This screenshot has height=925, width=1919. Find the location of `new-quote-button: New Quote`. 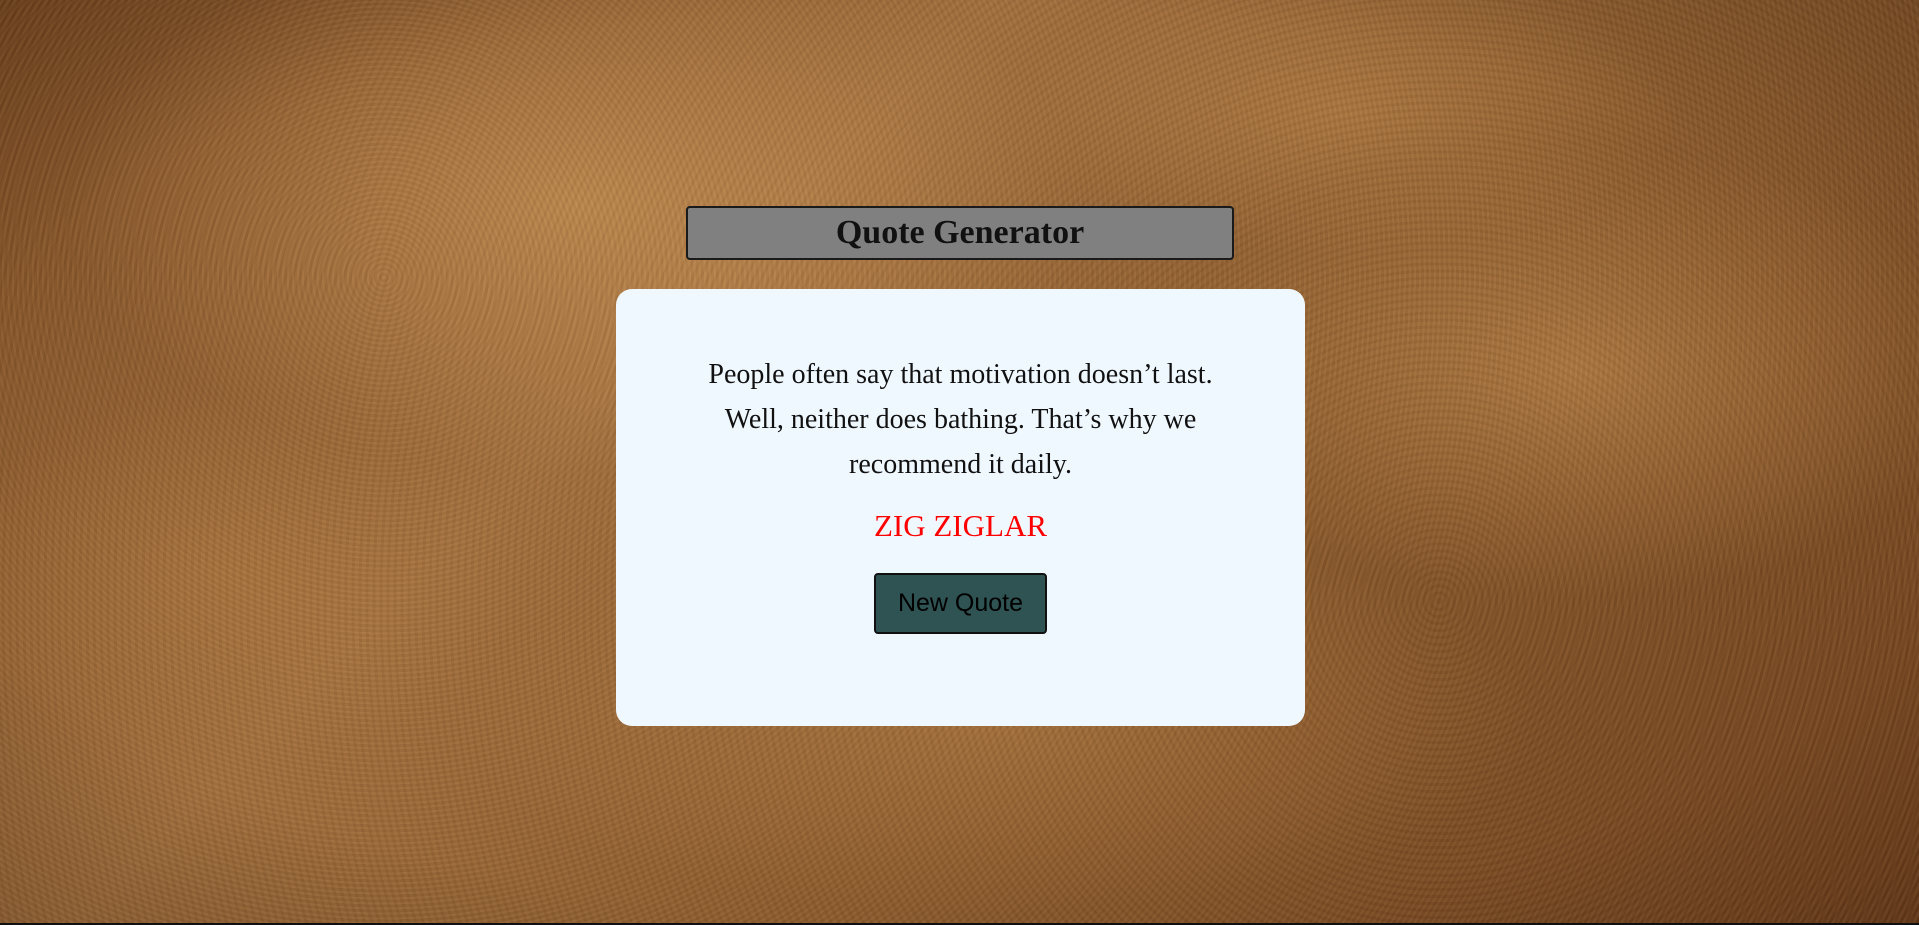

new-quote-button: New Quote is located at coordinates (960, 603).